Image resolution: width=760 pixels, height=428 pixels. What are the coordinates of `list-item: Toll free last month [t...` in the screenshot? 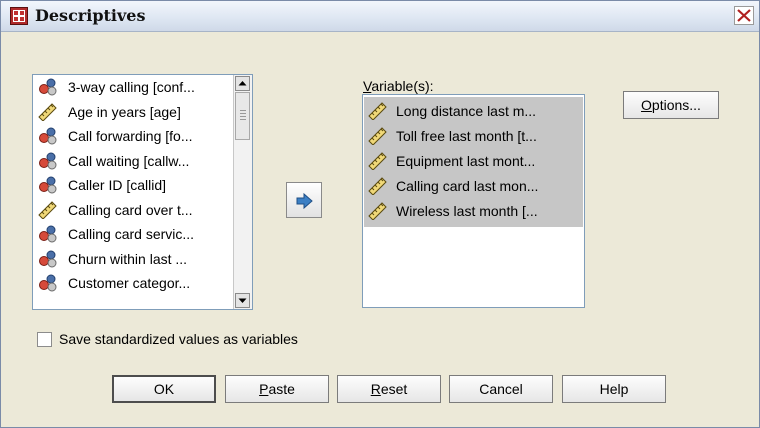 It's located at (473, 136).